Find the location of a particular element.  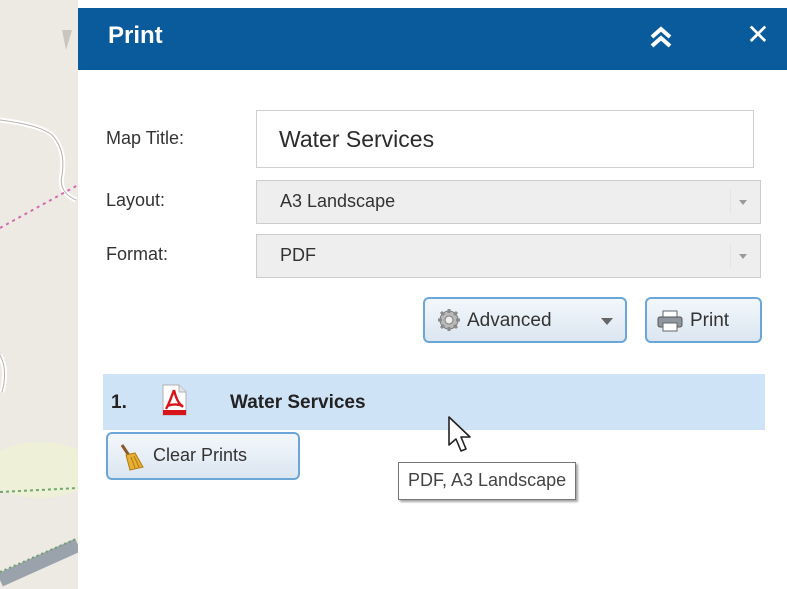

advanced-label: Advanced is located at coordinates (509, 320).